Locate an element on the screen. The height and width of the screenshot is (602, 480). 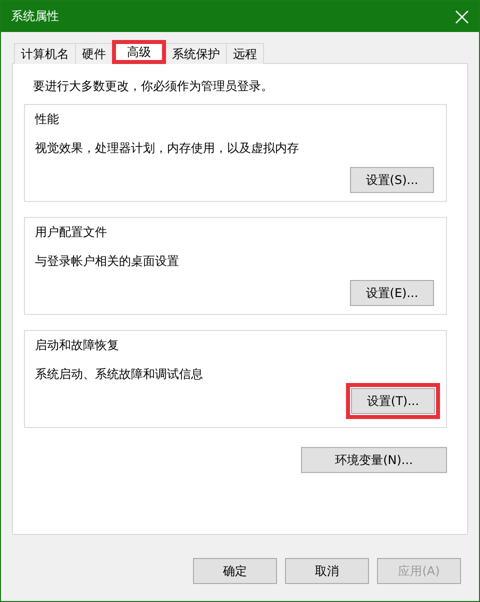
group-title: 性能 is located at coordinates (47, 119).